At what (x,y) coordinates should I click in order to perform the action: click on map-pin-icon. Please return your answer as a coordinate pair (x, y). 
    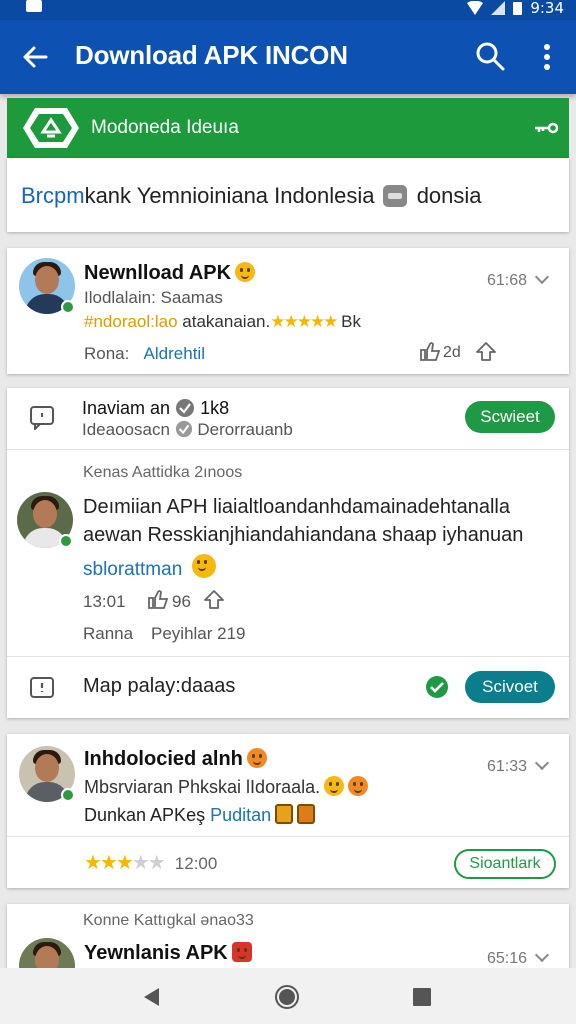
    Looking at the image, I should click on (42, 687).